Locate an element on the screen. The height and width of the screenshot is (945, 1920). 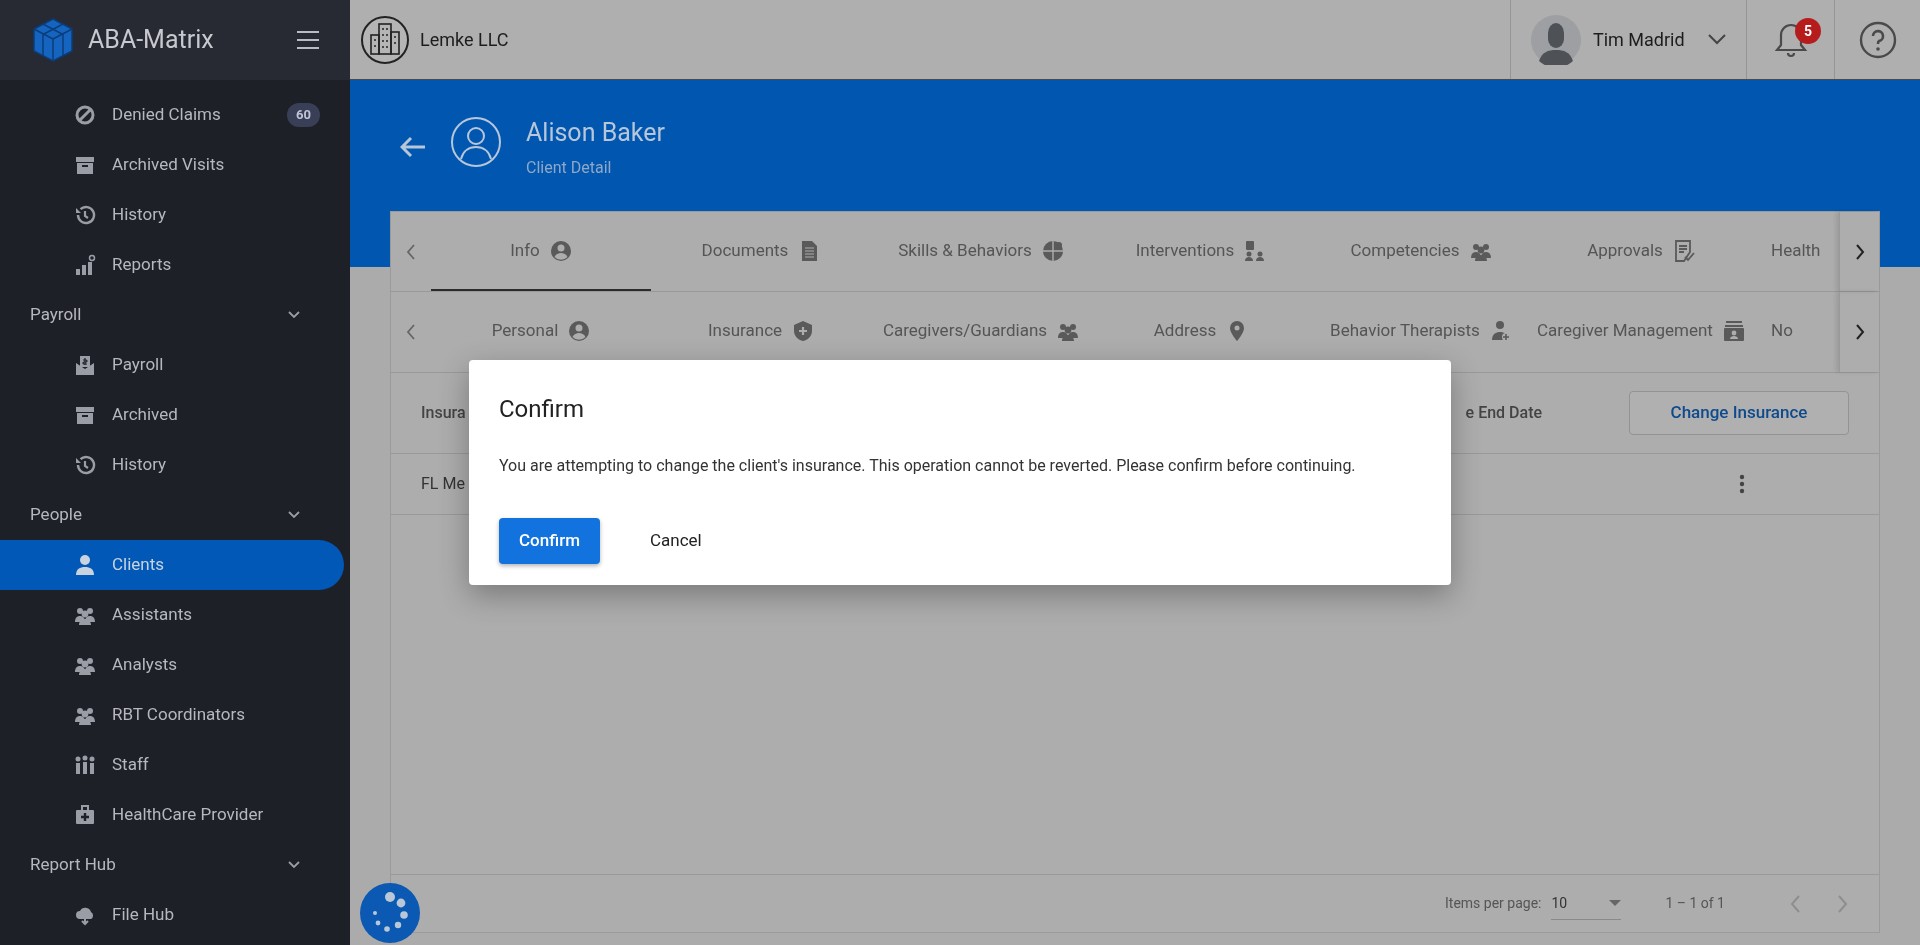
company-name: Lemke LLC is located at coordinates (465, 40).